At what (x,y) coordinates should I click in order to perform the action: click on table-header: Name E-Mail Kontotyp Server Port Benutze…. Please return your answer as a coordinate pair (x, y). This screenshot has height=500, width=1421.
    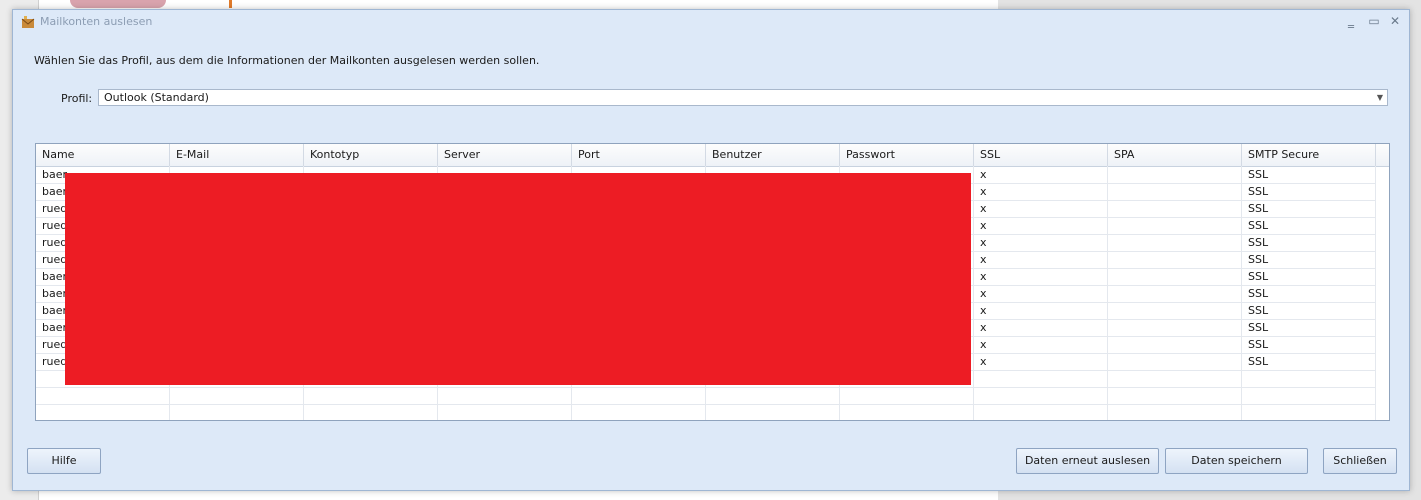
    Looking at the image, I should click on (712, 155).